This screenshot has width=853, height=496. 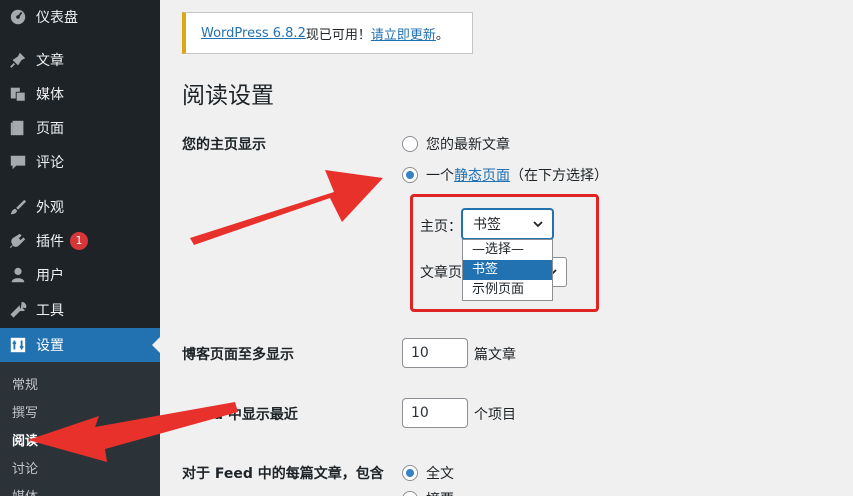 I want to click on static-page-link: 静态页面, so click(x=482, y=175).